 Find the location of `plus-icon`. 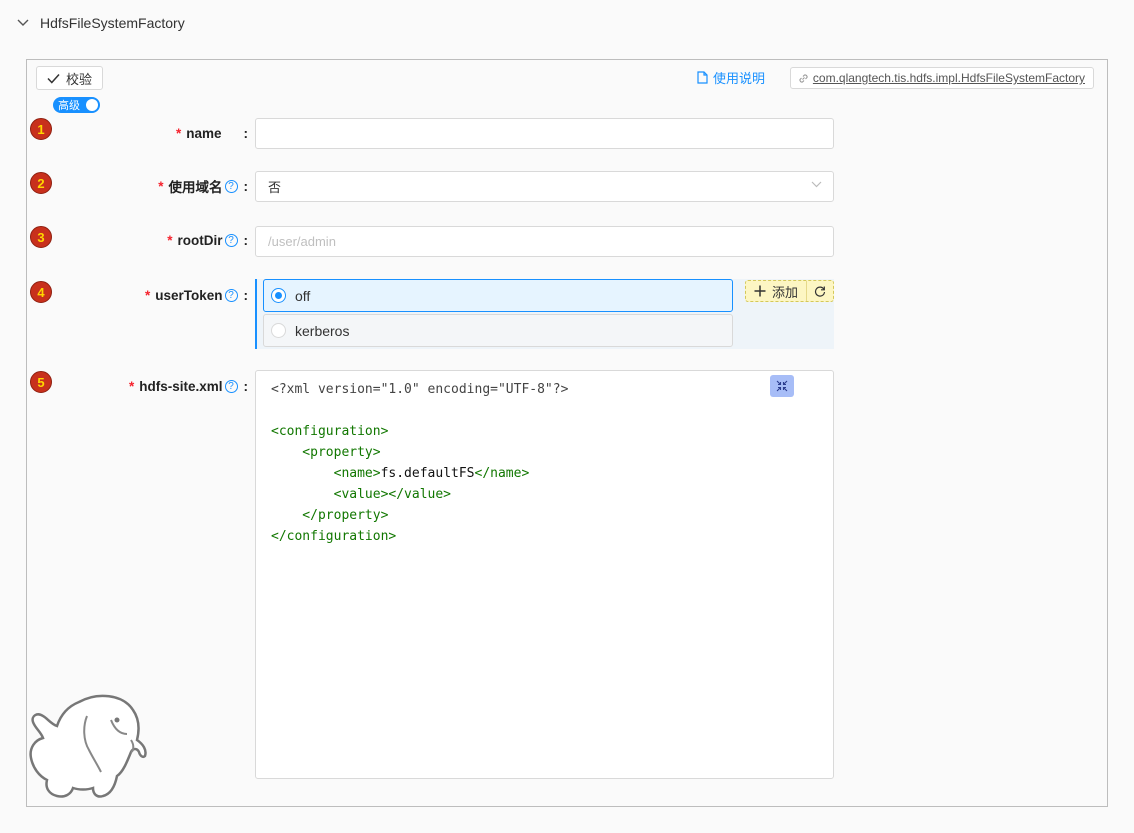

plus-icon is located at coordinates (760, 291).